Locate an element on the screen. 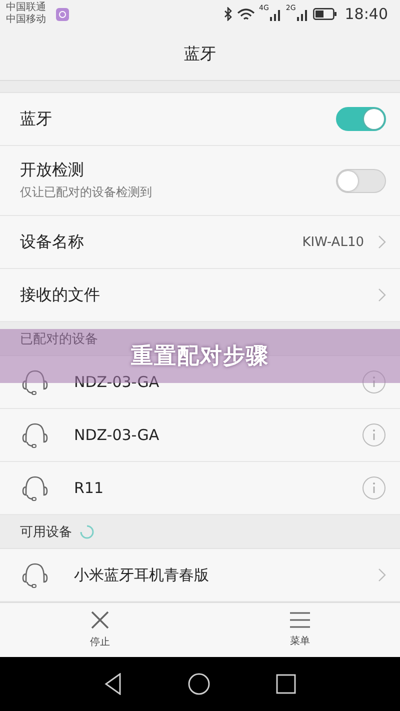 This screenshot has height=711, width=400. device-name: 小米蓝牙耳机青春版 is located at coordinates (142, 575).